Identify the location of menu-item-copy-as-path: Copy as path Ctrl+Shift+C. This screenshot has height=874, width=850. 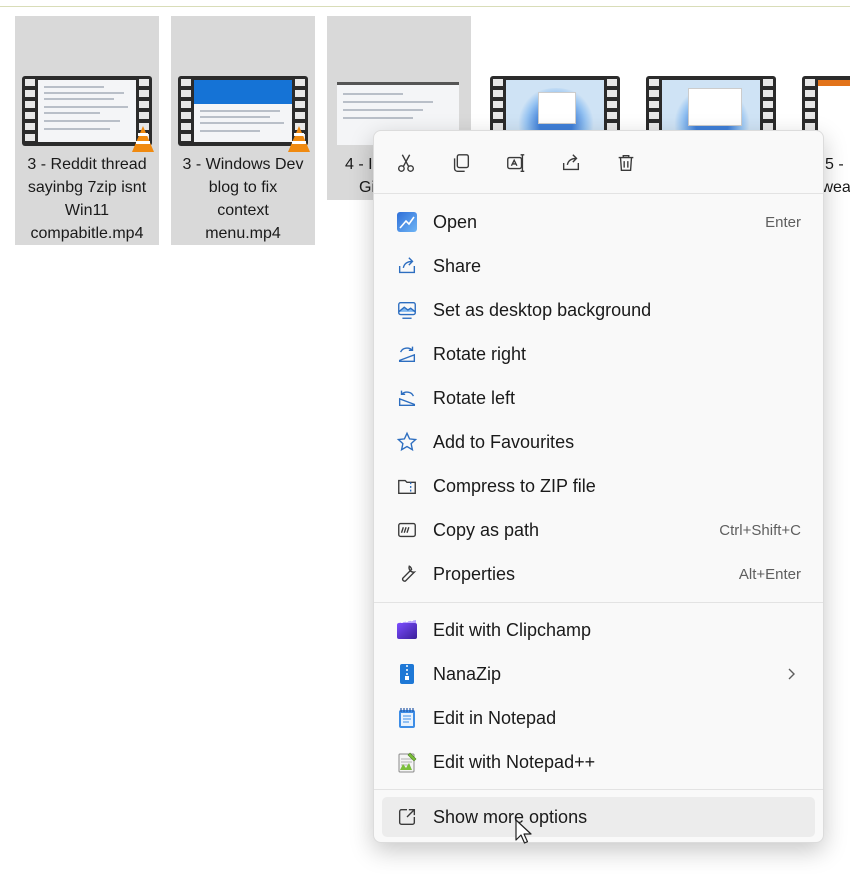
(598, 530).